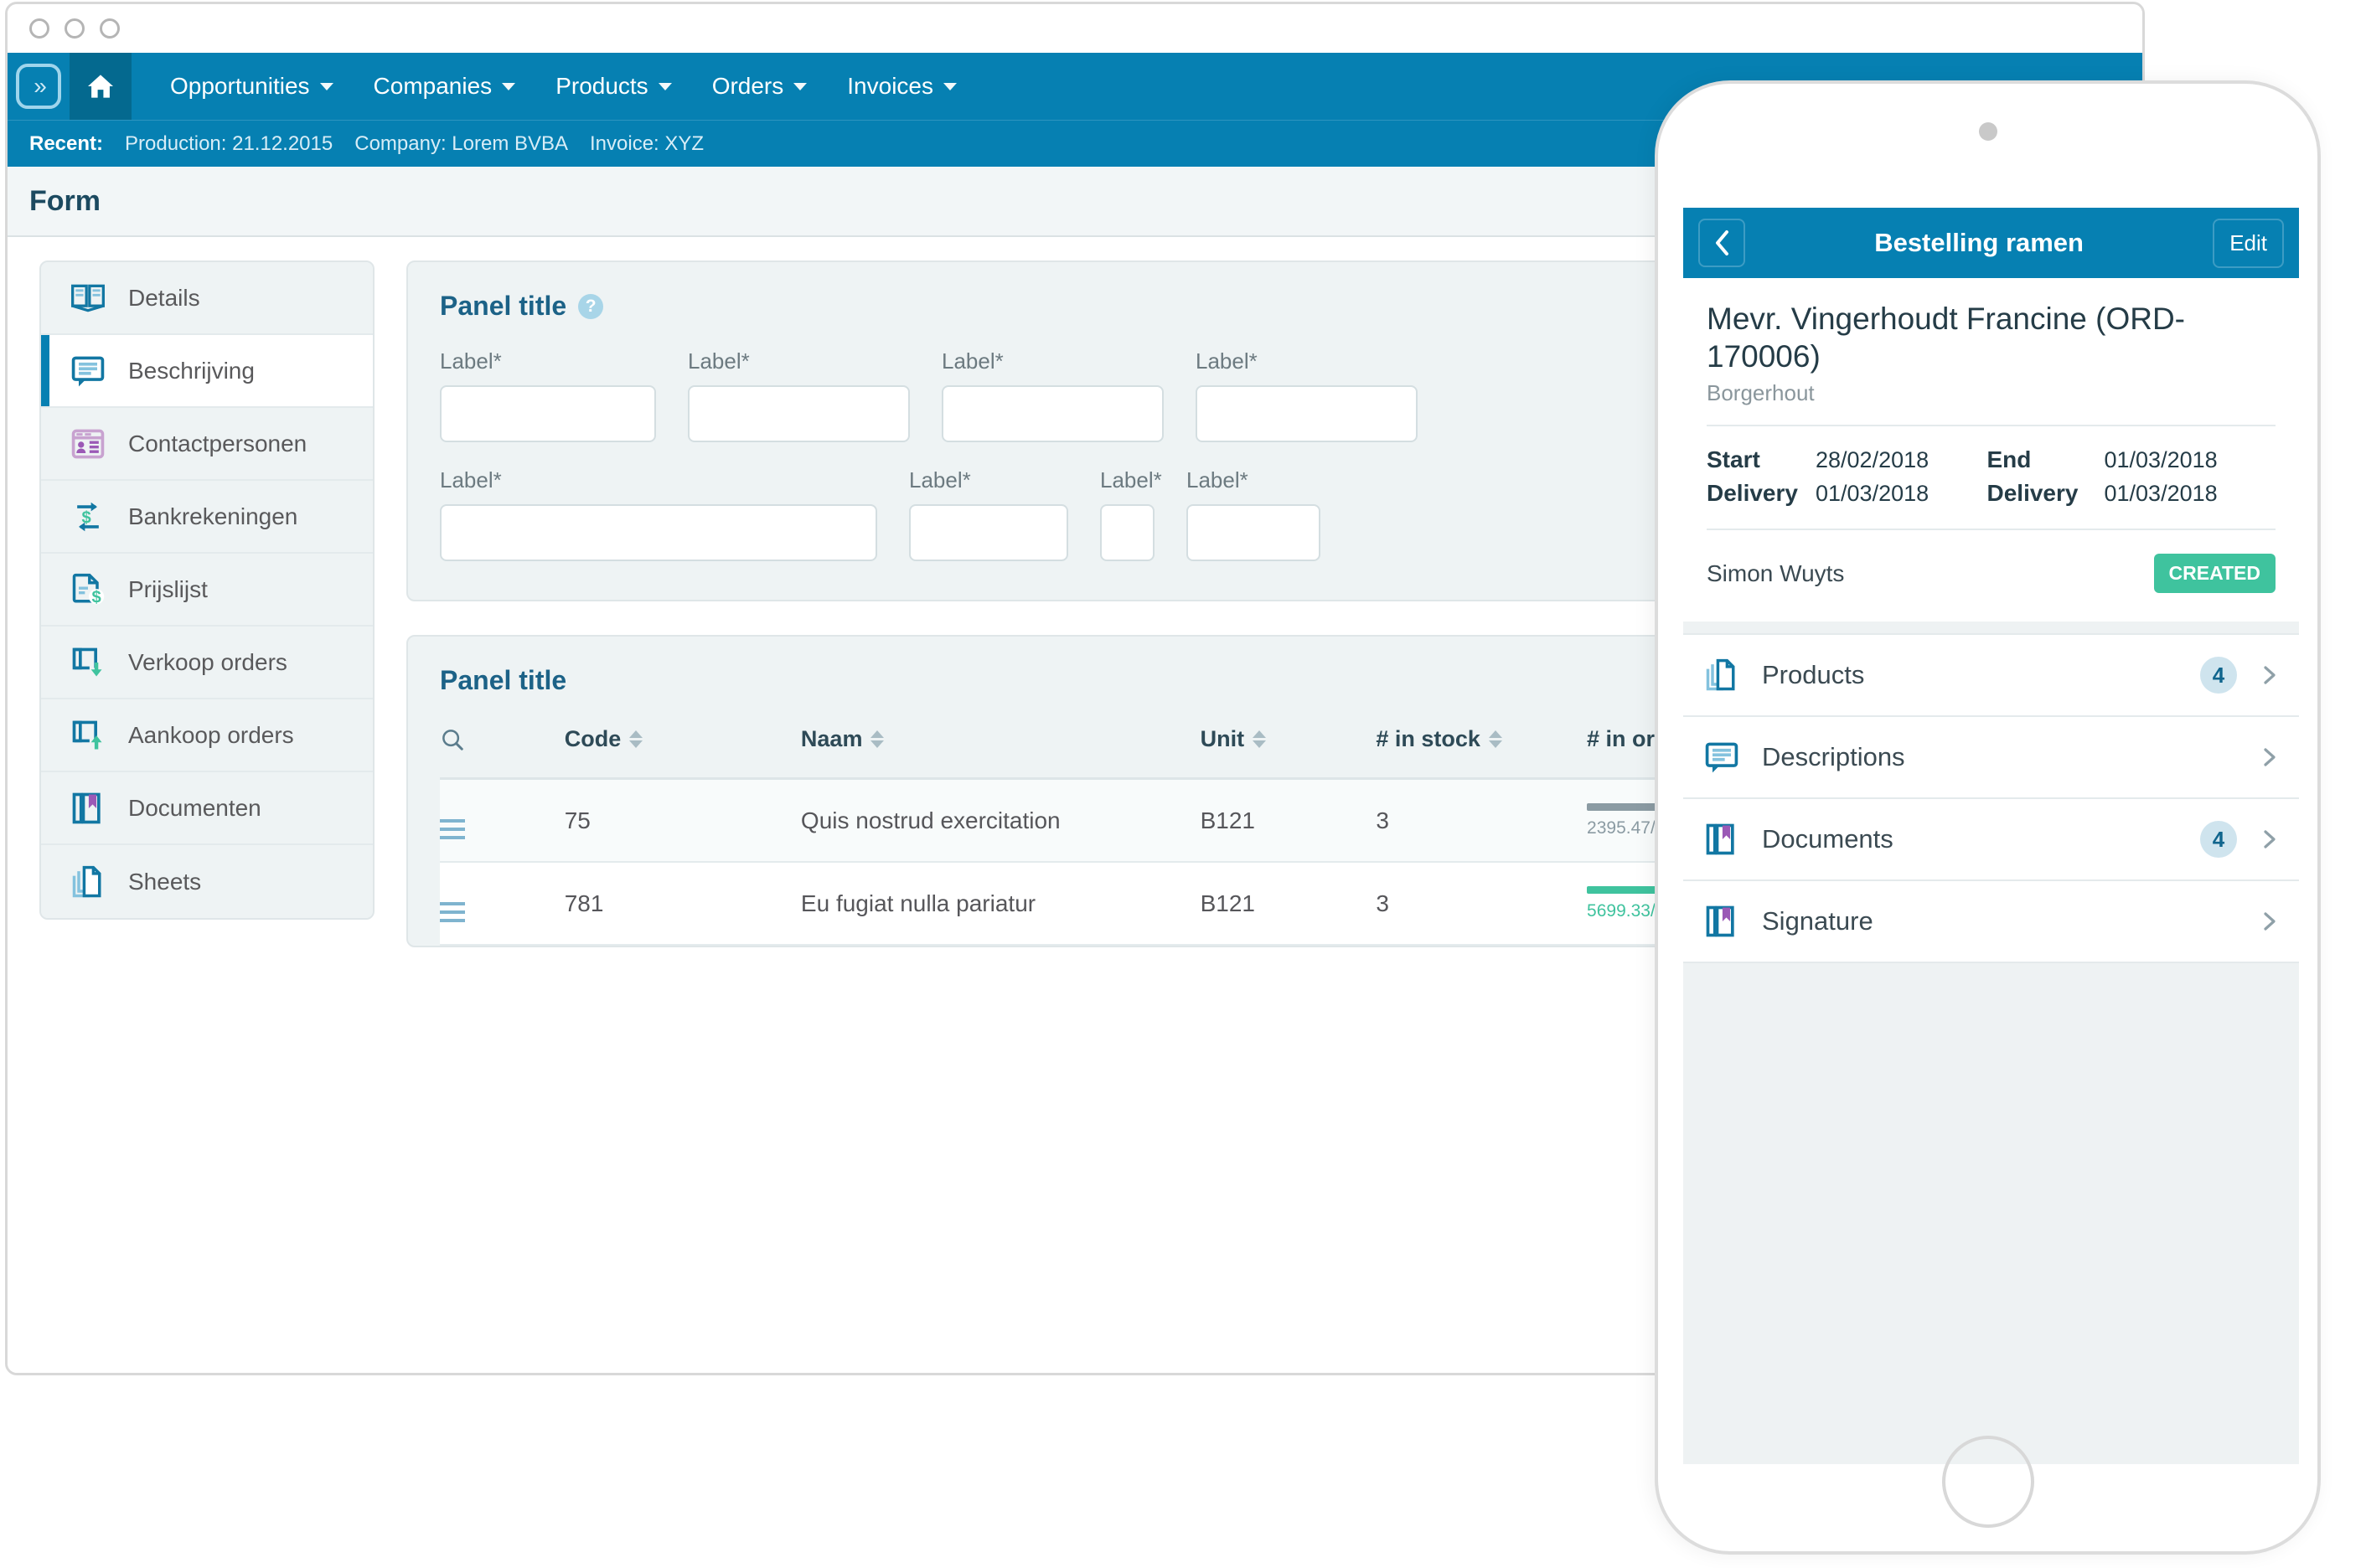 The width and height of the screenshot is (2366, 1568). I want to click on sidebar-item-details: Details, so click(207, 299).